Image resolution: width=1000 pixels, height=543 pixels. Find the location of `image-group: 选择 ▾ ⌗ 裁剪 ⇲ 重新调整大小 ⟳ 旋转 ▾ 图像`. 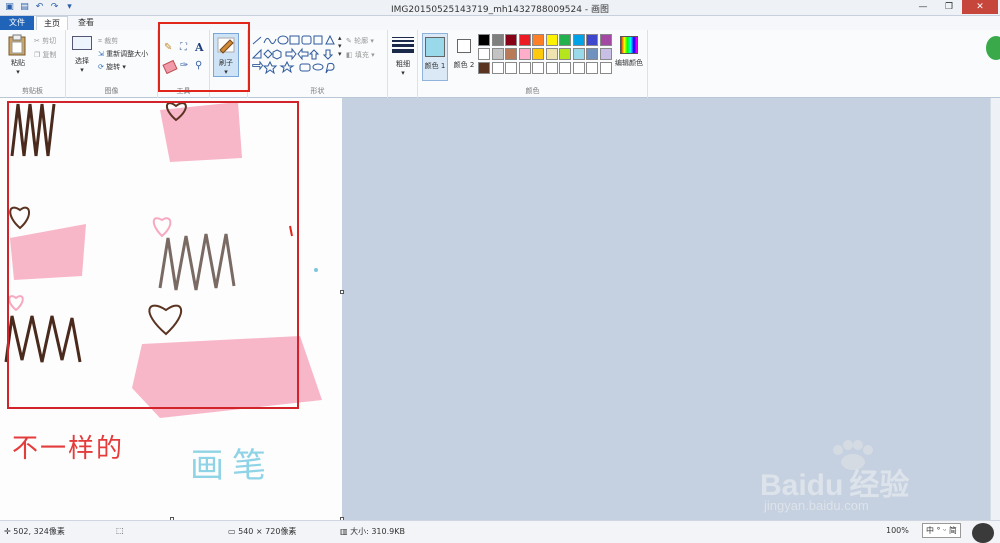

image-group: 选择 ▾ ⌗ 裁剪 ⇲ 重新调整大小 ⟳ 旋转 ▾ 图像 is located at coordinates (112, 64).